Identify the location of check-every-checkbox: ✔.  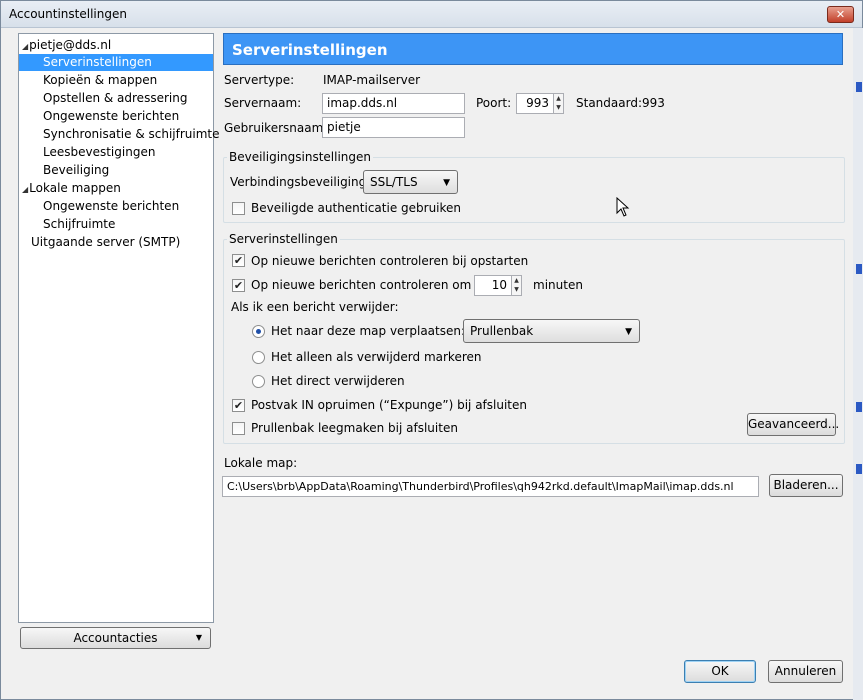
(238, 285).